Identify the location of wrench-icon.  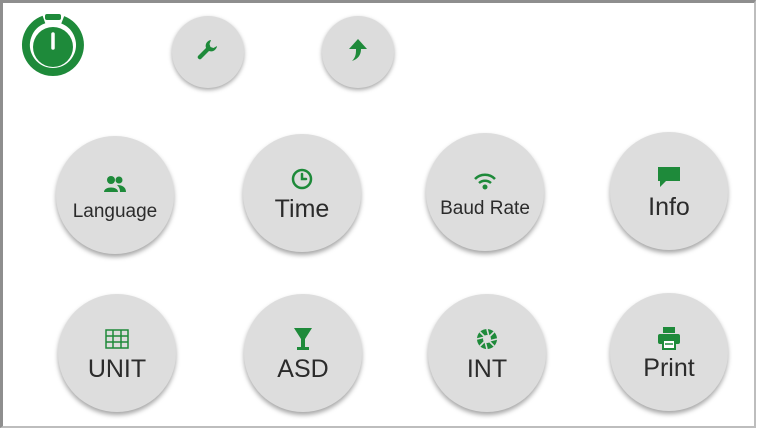
(208, 52).